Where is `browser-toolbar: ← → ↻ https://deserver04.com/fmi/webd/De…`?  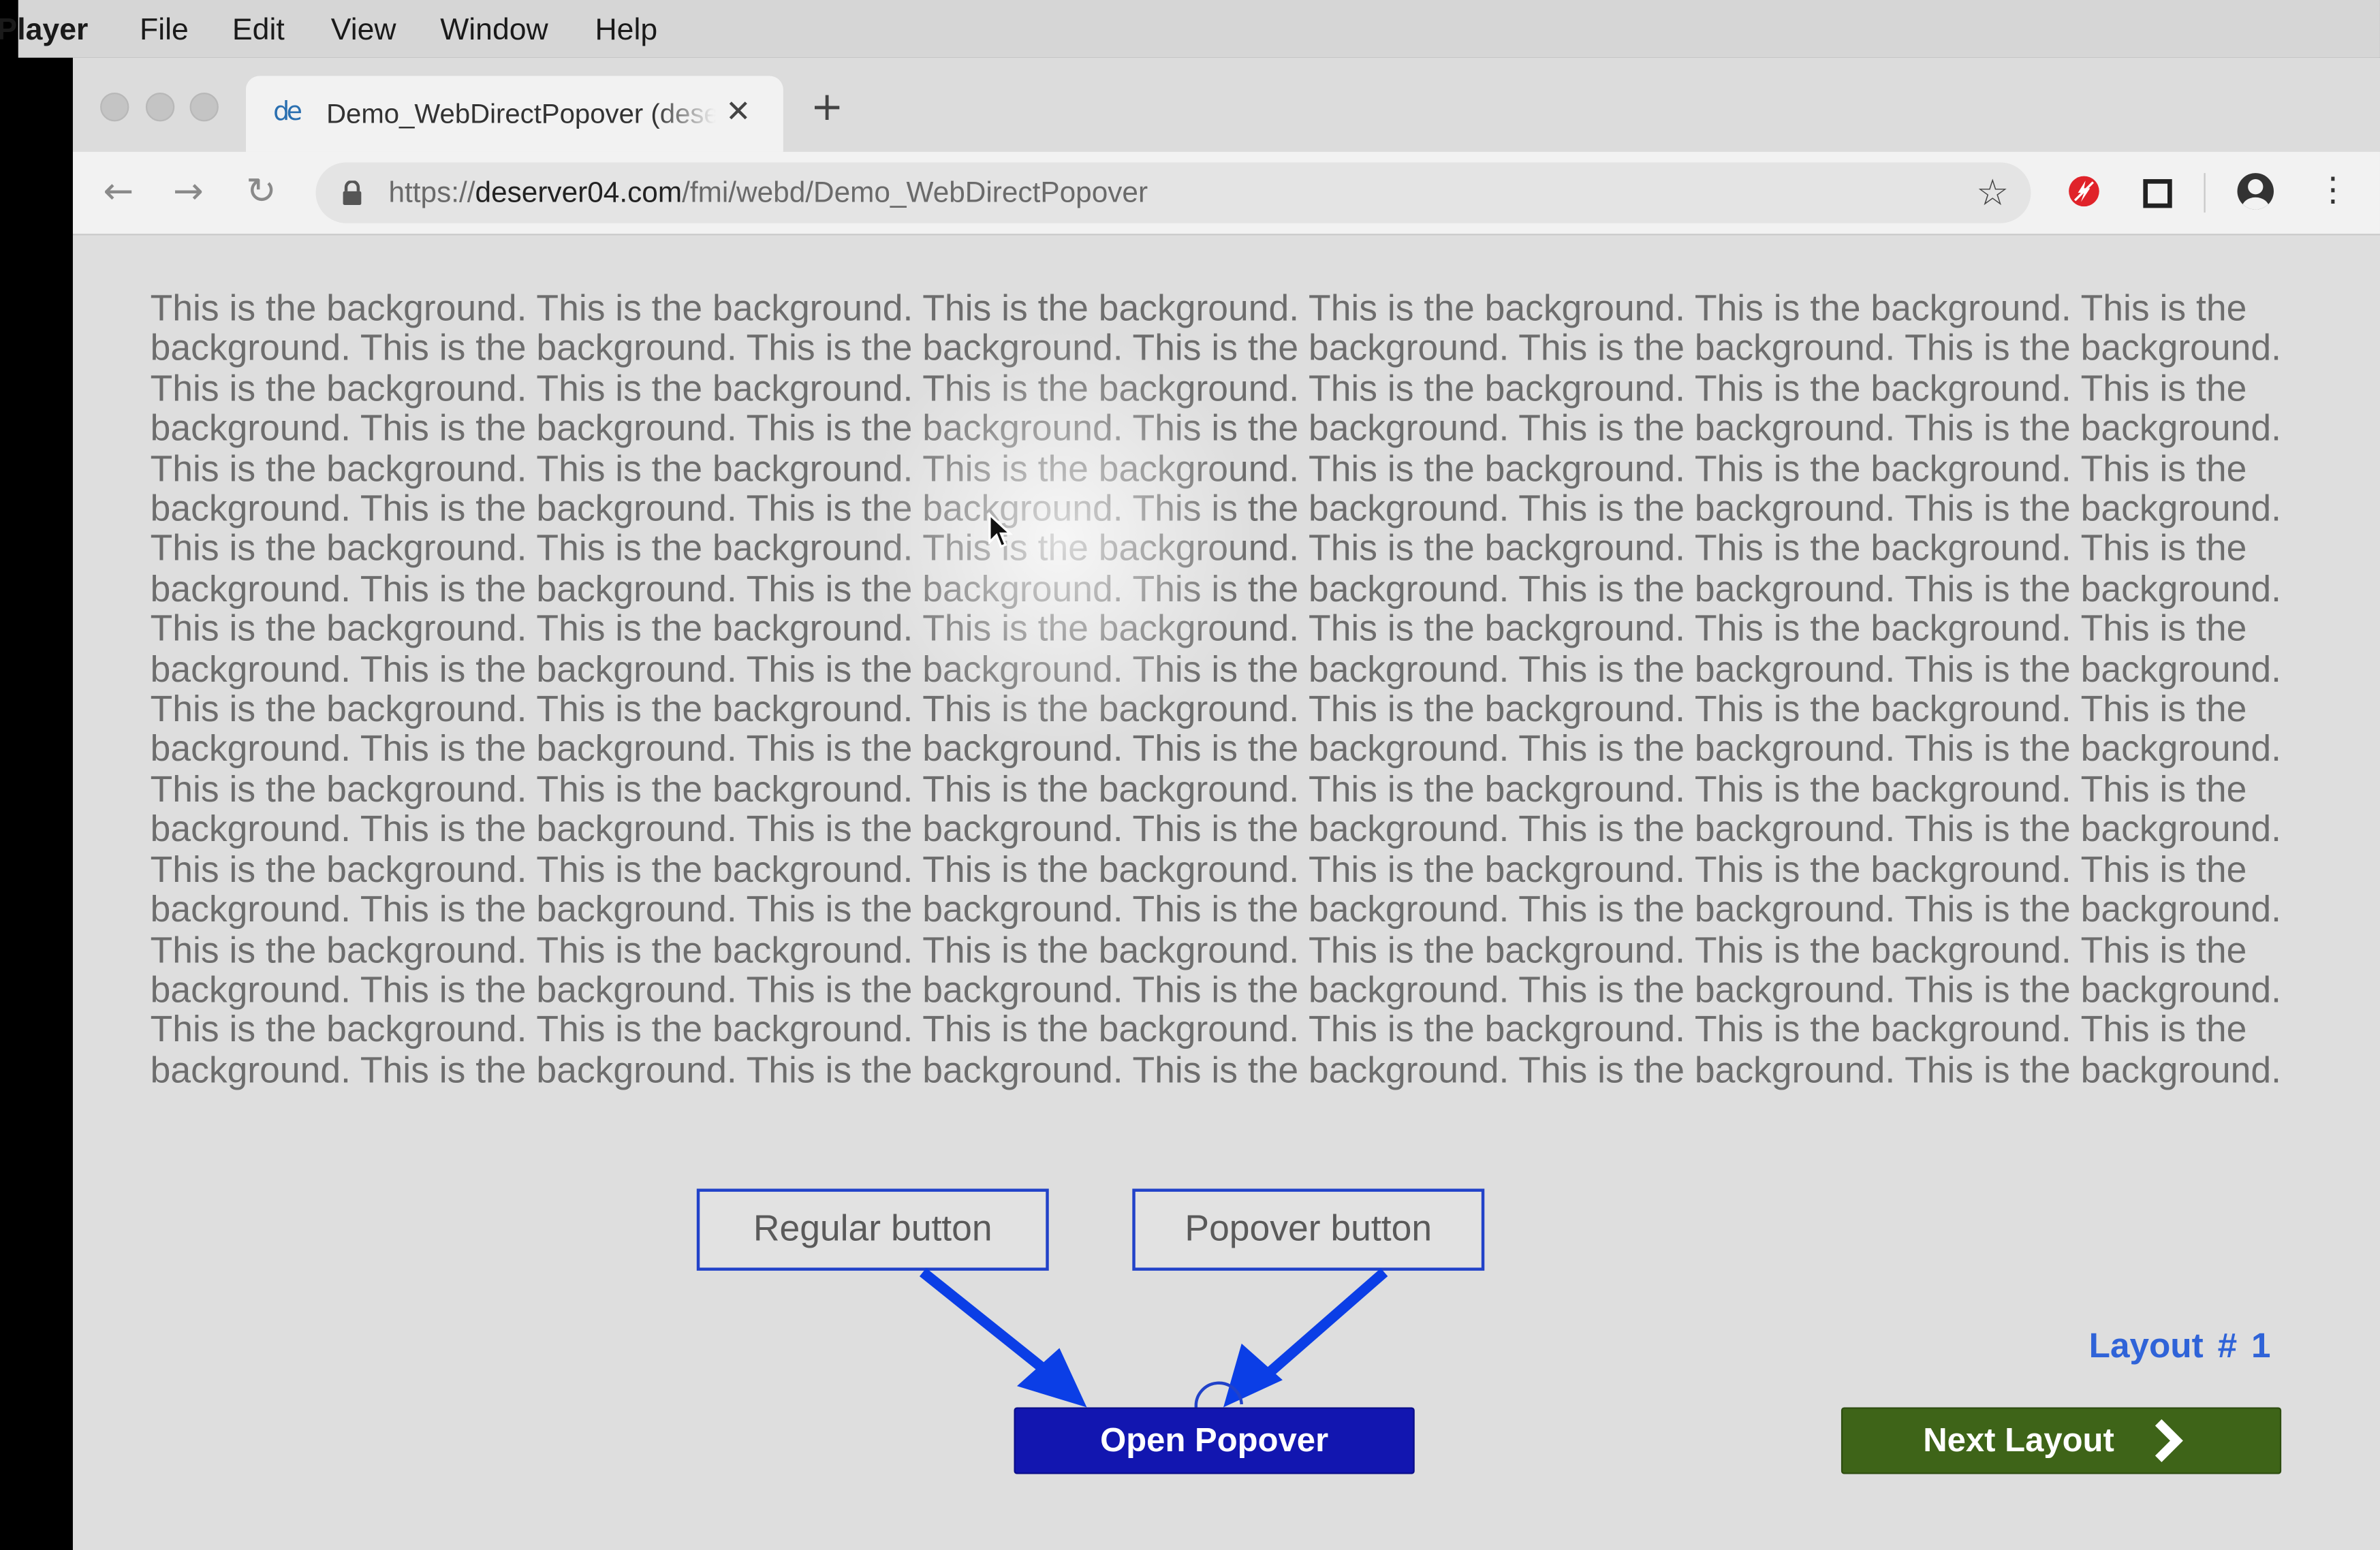 browser-toolbar: ← → ↻ https://deserver04.com/fmi/webd/De… is located at coordinates (1226, 193).